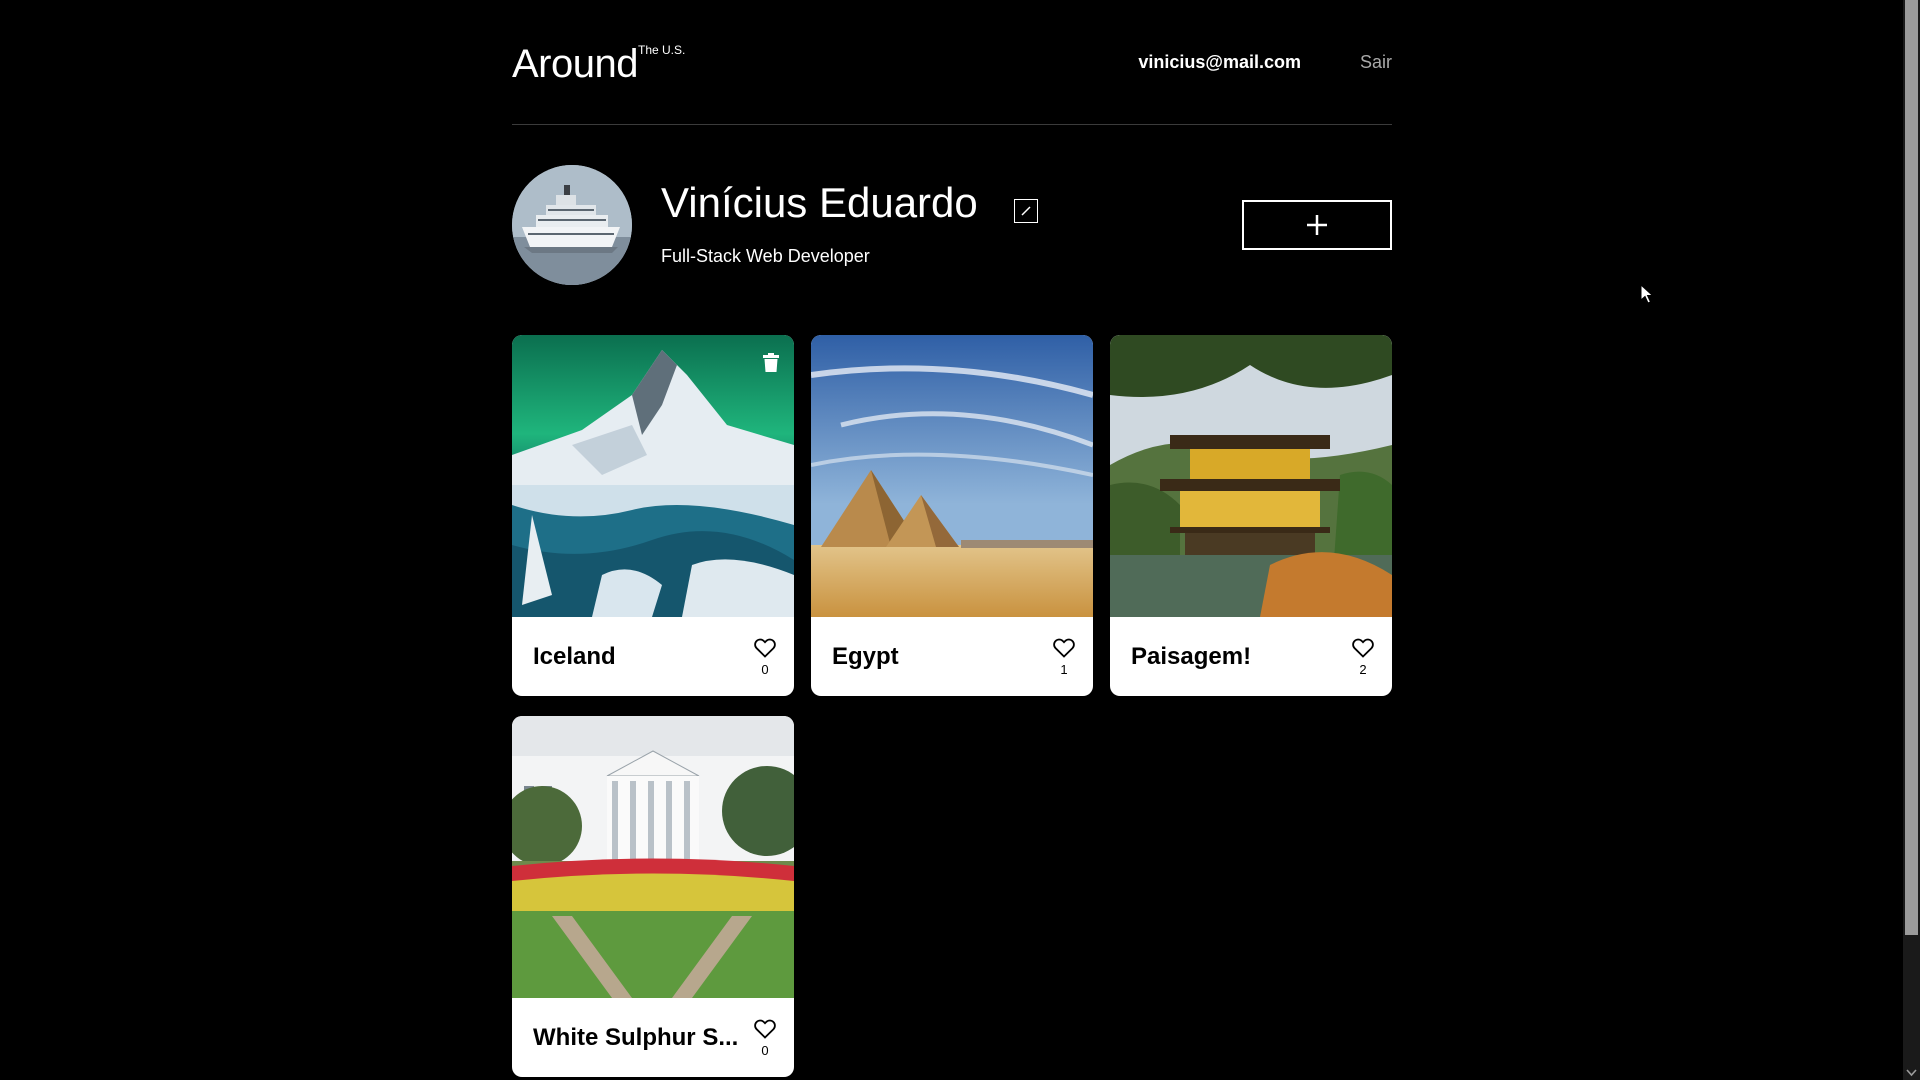  I want to click on delete-card-button, so click(771, 362).